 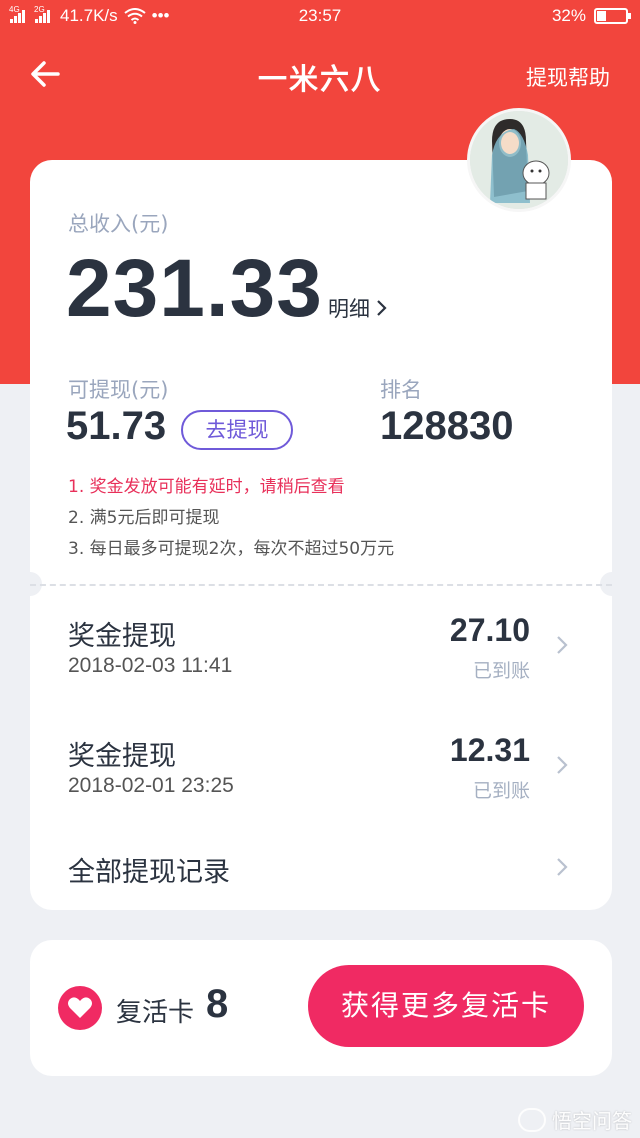 What do you see at coordinates (532, 1119) in the screenshot?
I see `watermark-icon` at bounding box center [532, 1119].